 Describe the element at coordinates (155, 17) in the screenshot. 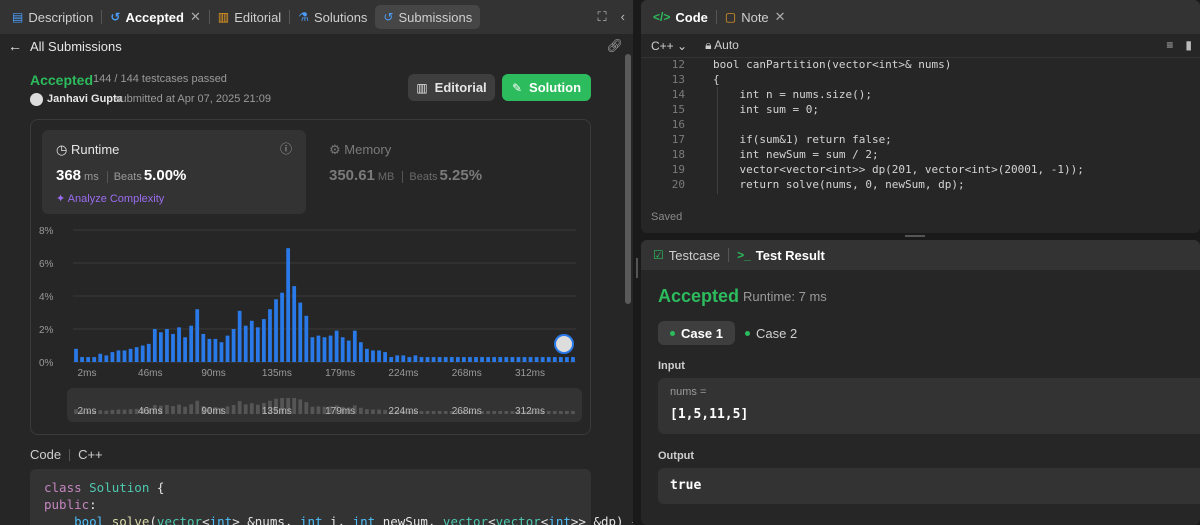

I see `tab-accepted: ↺ Accepted ✕` at that location.